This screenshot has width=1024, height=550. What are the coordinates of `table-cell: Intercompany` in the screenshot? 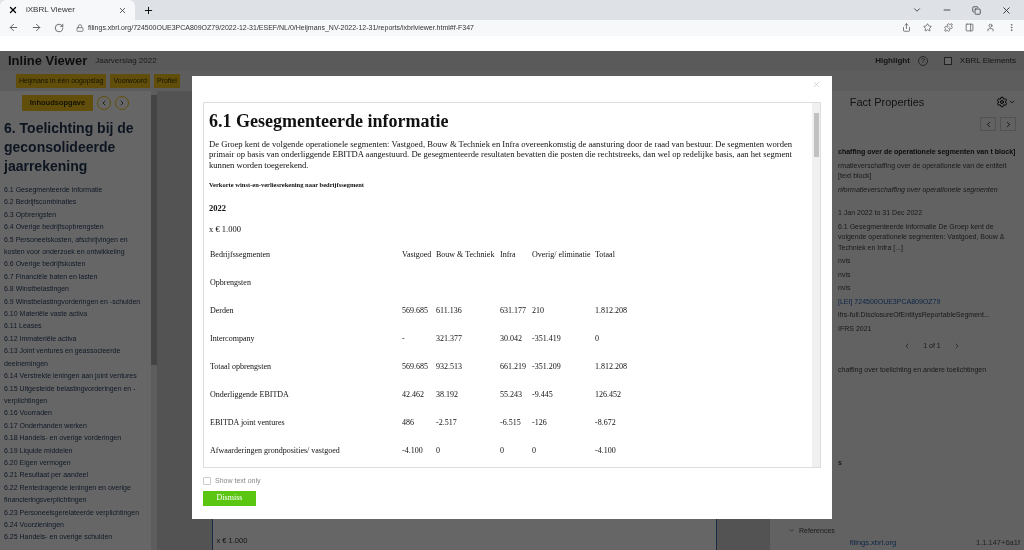 It's located at (232, 339).